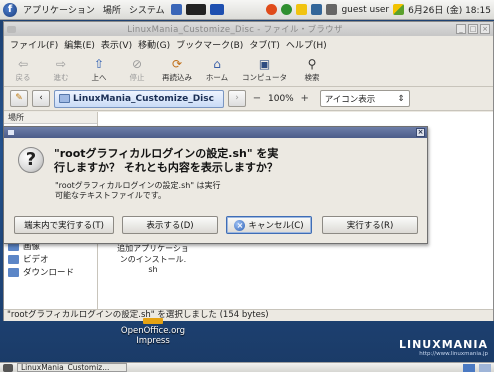 The width and height of the screenshot is (494, 372). I want to click on show-desktop-icon, so click(8, 367).